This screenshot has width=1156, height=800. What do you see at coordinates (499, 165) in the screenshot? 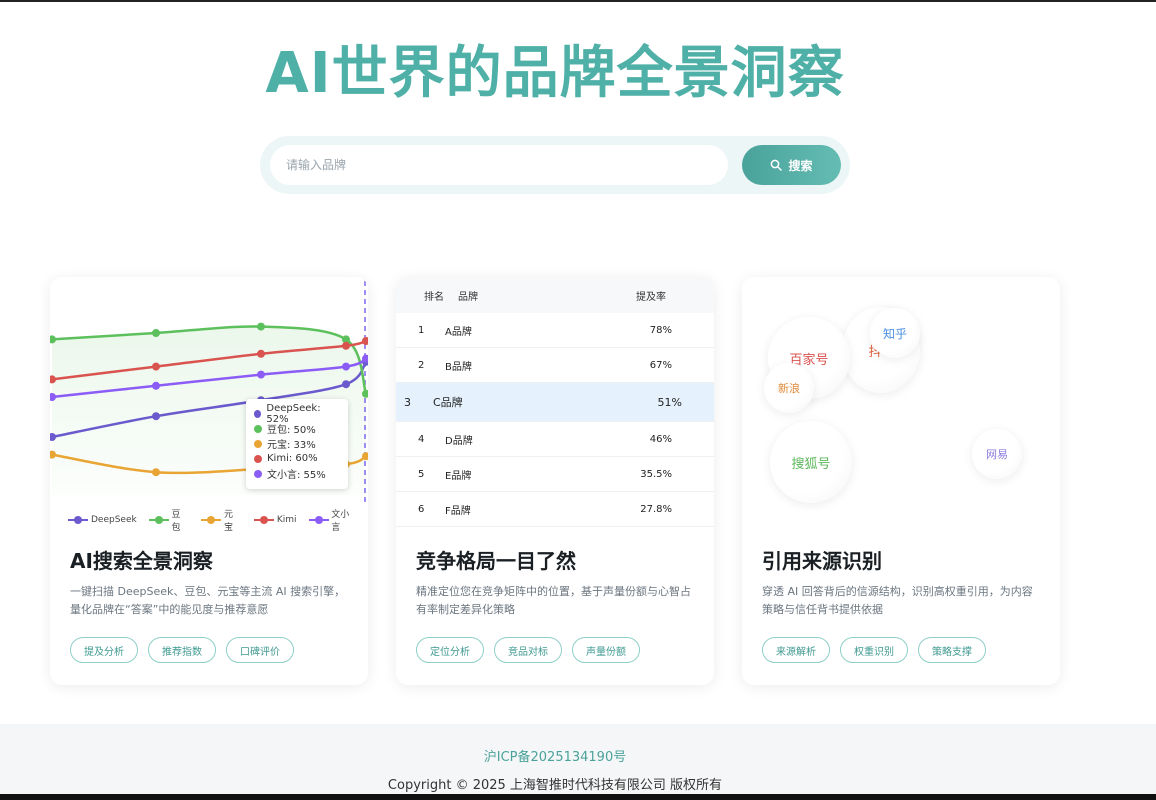
I see `search-input` at bounding box center [499, 165].